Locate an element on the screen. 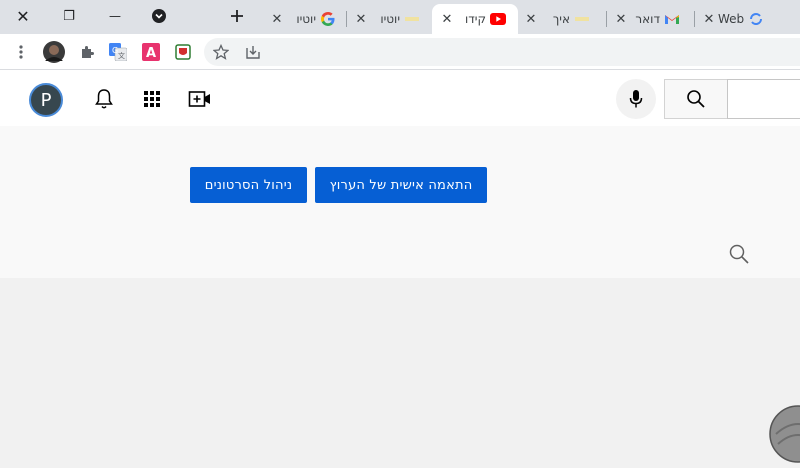 This screenshot has height=468, width=800. channel-search-button is located at coordinates (739, 254).